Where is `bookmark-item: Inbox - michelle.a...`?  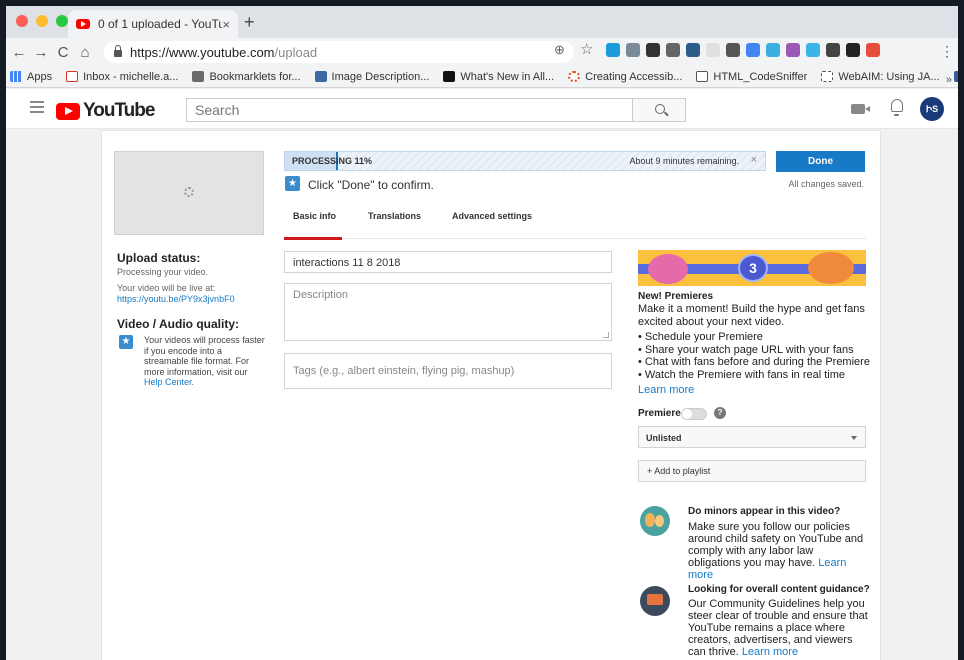 bookmark-item: Inbox - michelle.a... is located at coordinates (122, 77).